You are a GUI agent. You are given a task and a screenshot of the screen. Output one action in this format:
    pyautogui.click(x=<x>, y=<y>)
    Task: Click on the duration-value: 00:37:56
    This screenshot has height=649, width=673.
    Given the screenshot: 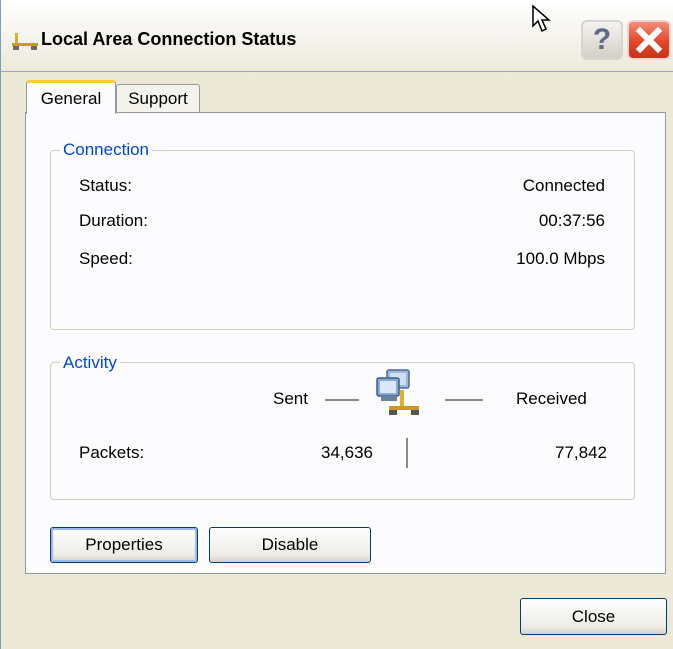 What is the action you would take?
    pyautogui.click(x=571, y=220)
    